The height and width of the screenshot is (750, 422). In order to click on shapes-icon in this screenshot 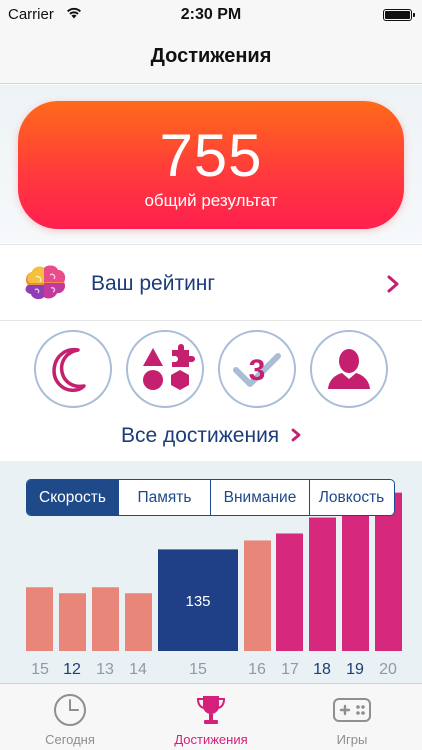, I will do `click(169, 367)`.